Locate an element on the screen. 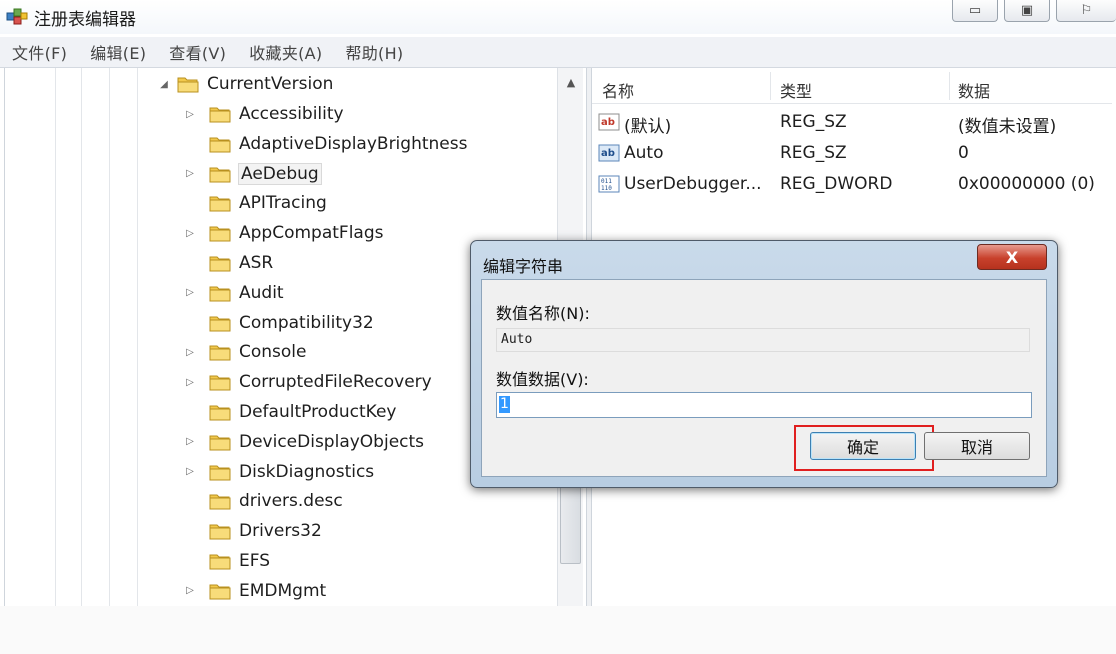 The width and height of the screenshot is (1116, 654). tree-label: APITracing is located at coordinates (283, 203).